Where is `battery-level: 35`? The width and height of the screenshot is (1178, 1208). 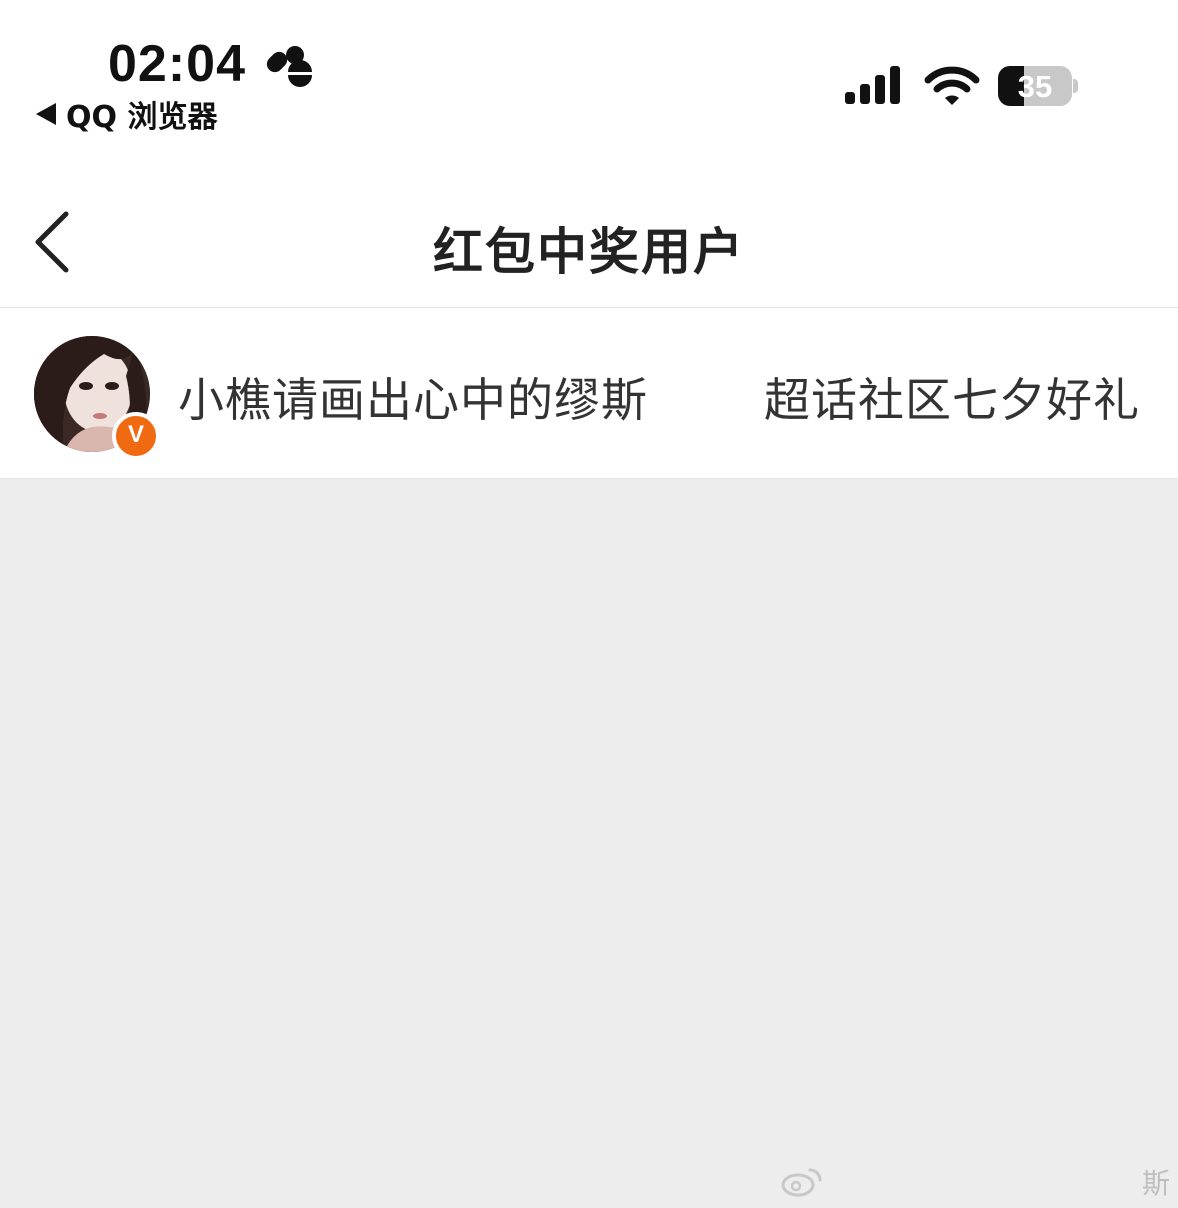
battery-level: 35 is located at coordinates (1035, 86).